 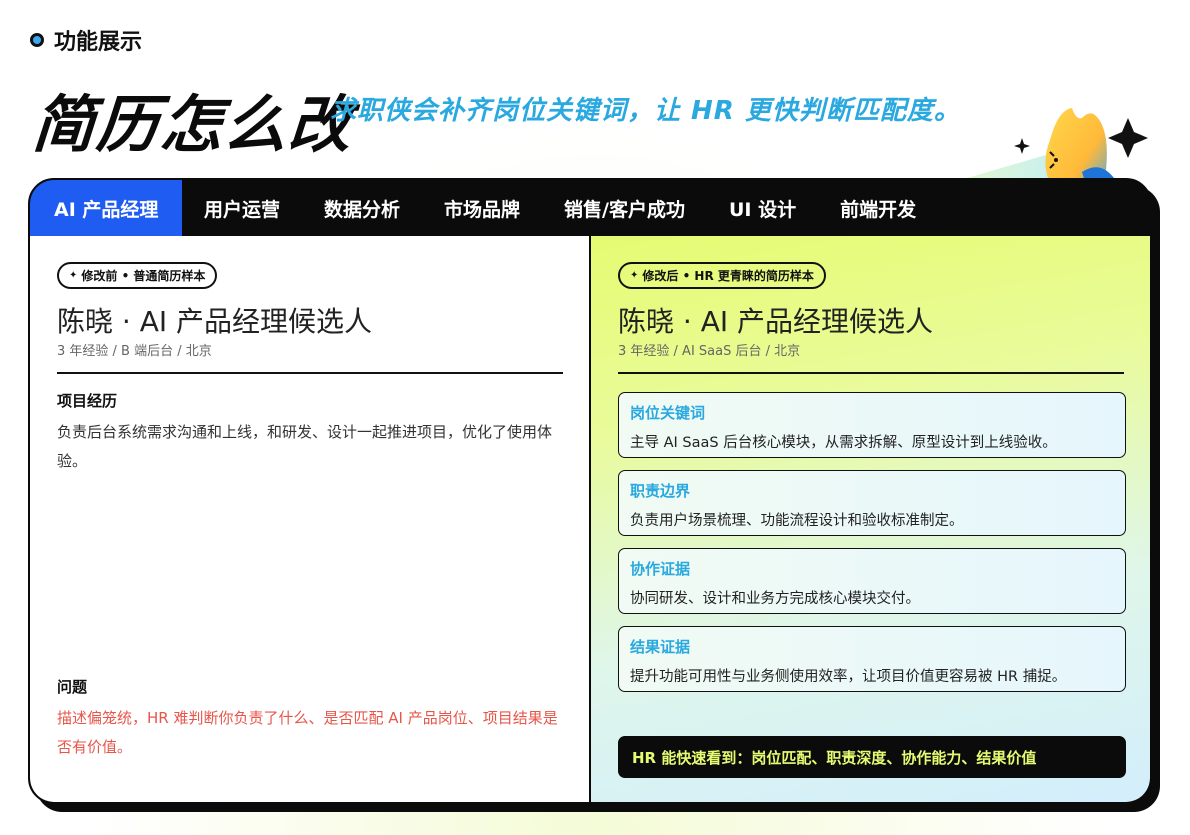 I want to click on after-badge: ✦ 修改后 • HR 更青睐的简历样本, so click(x=722, y=275).